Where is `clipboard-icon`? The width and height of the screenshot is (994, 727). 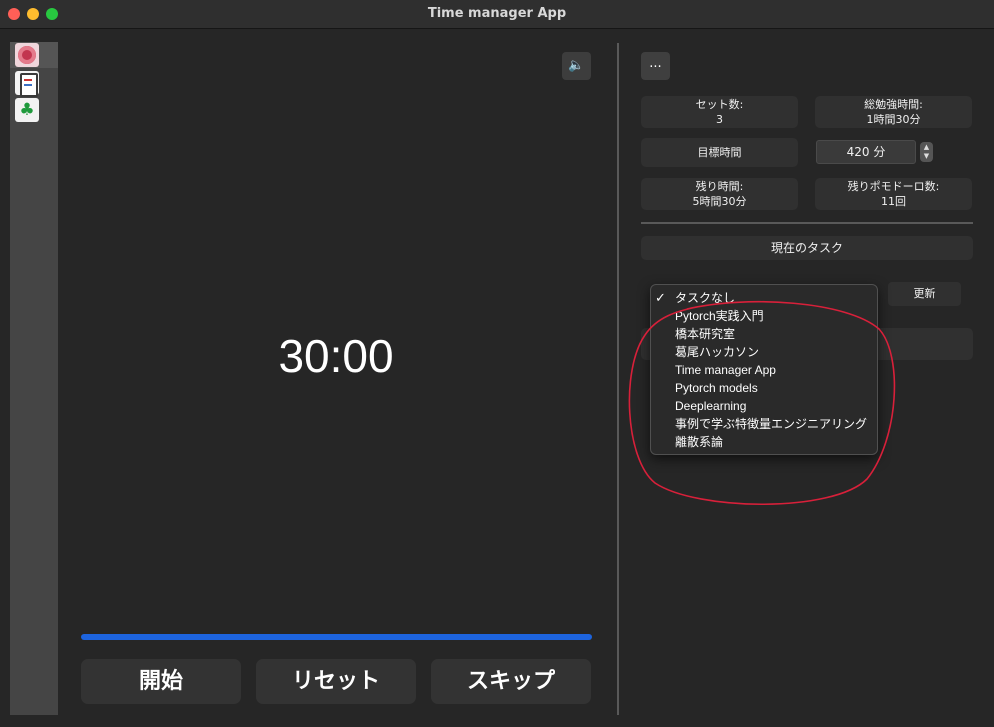 clipboard-icon is located at coordinates (27, 84).